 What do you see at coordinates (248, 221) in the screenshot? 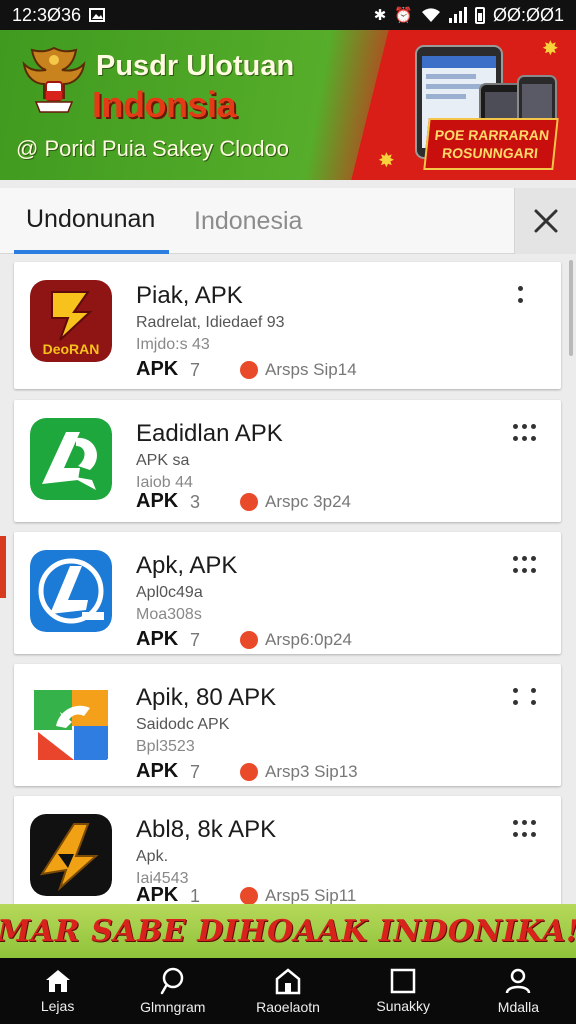
I see `tab-indonesia: Indonesia` at bounding box center [248, 221].